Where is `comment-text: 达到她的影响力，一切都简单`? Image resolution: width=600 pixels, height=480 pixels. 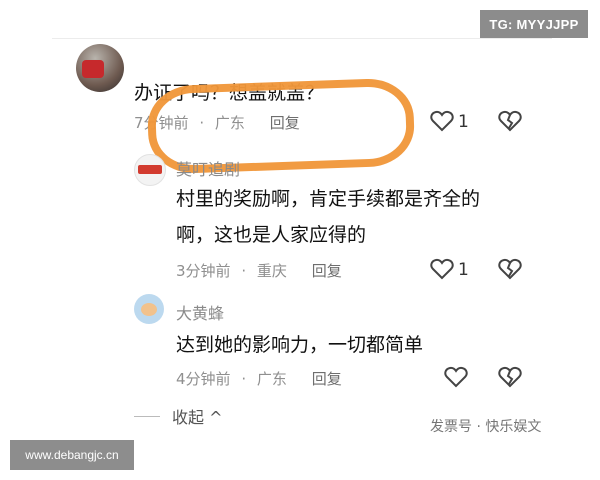 comment-text: 达到她的影响力，一切都简单 is located at coordinates (300, 345).